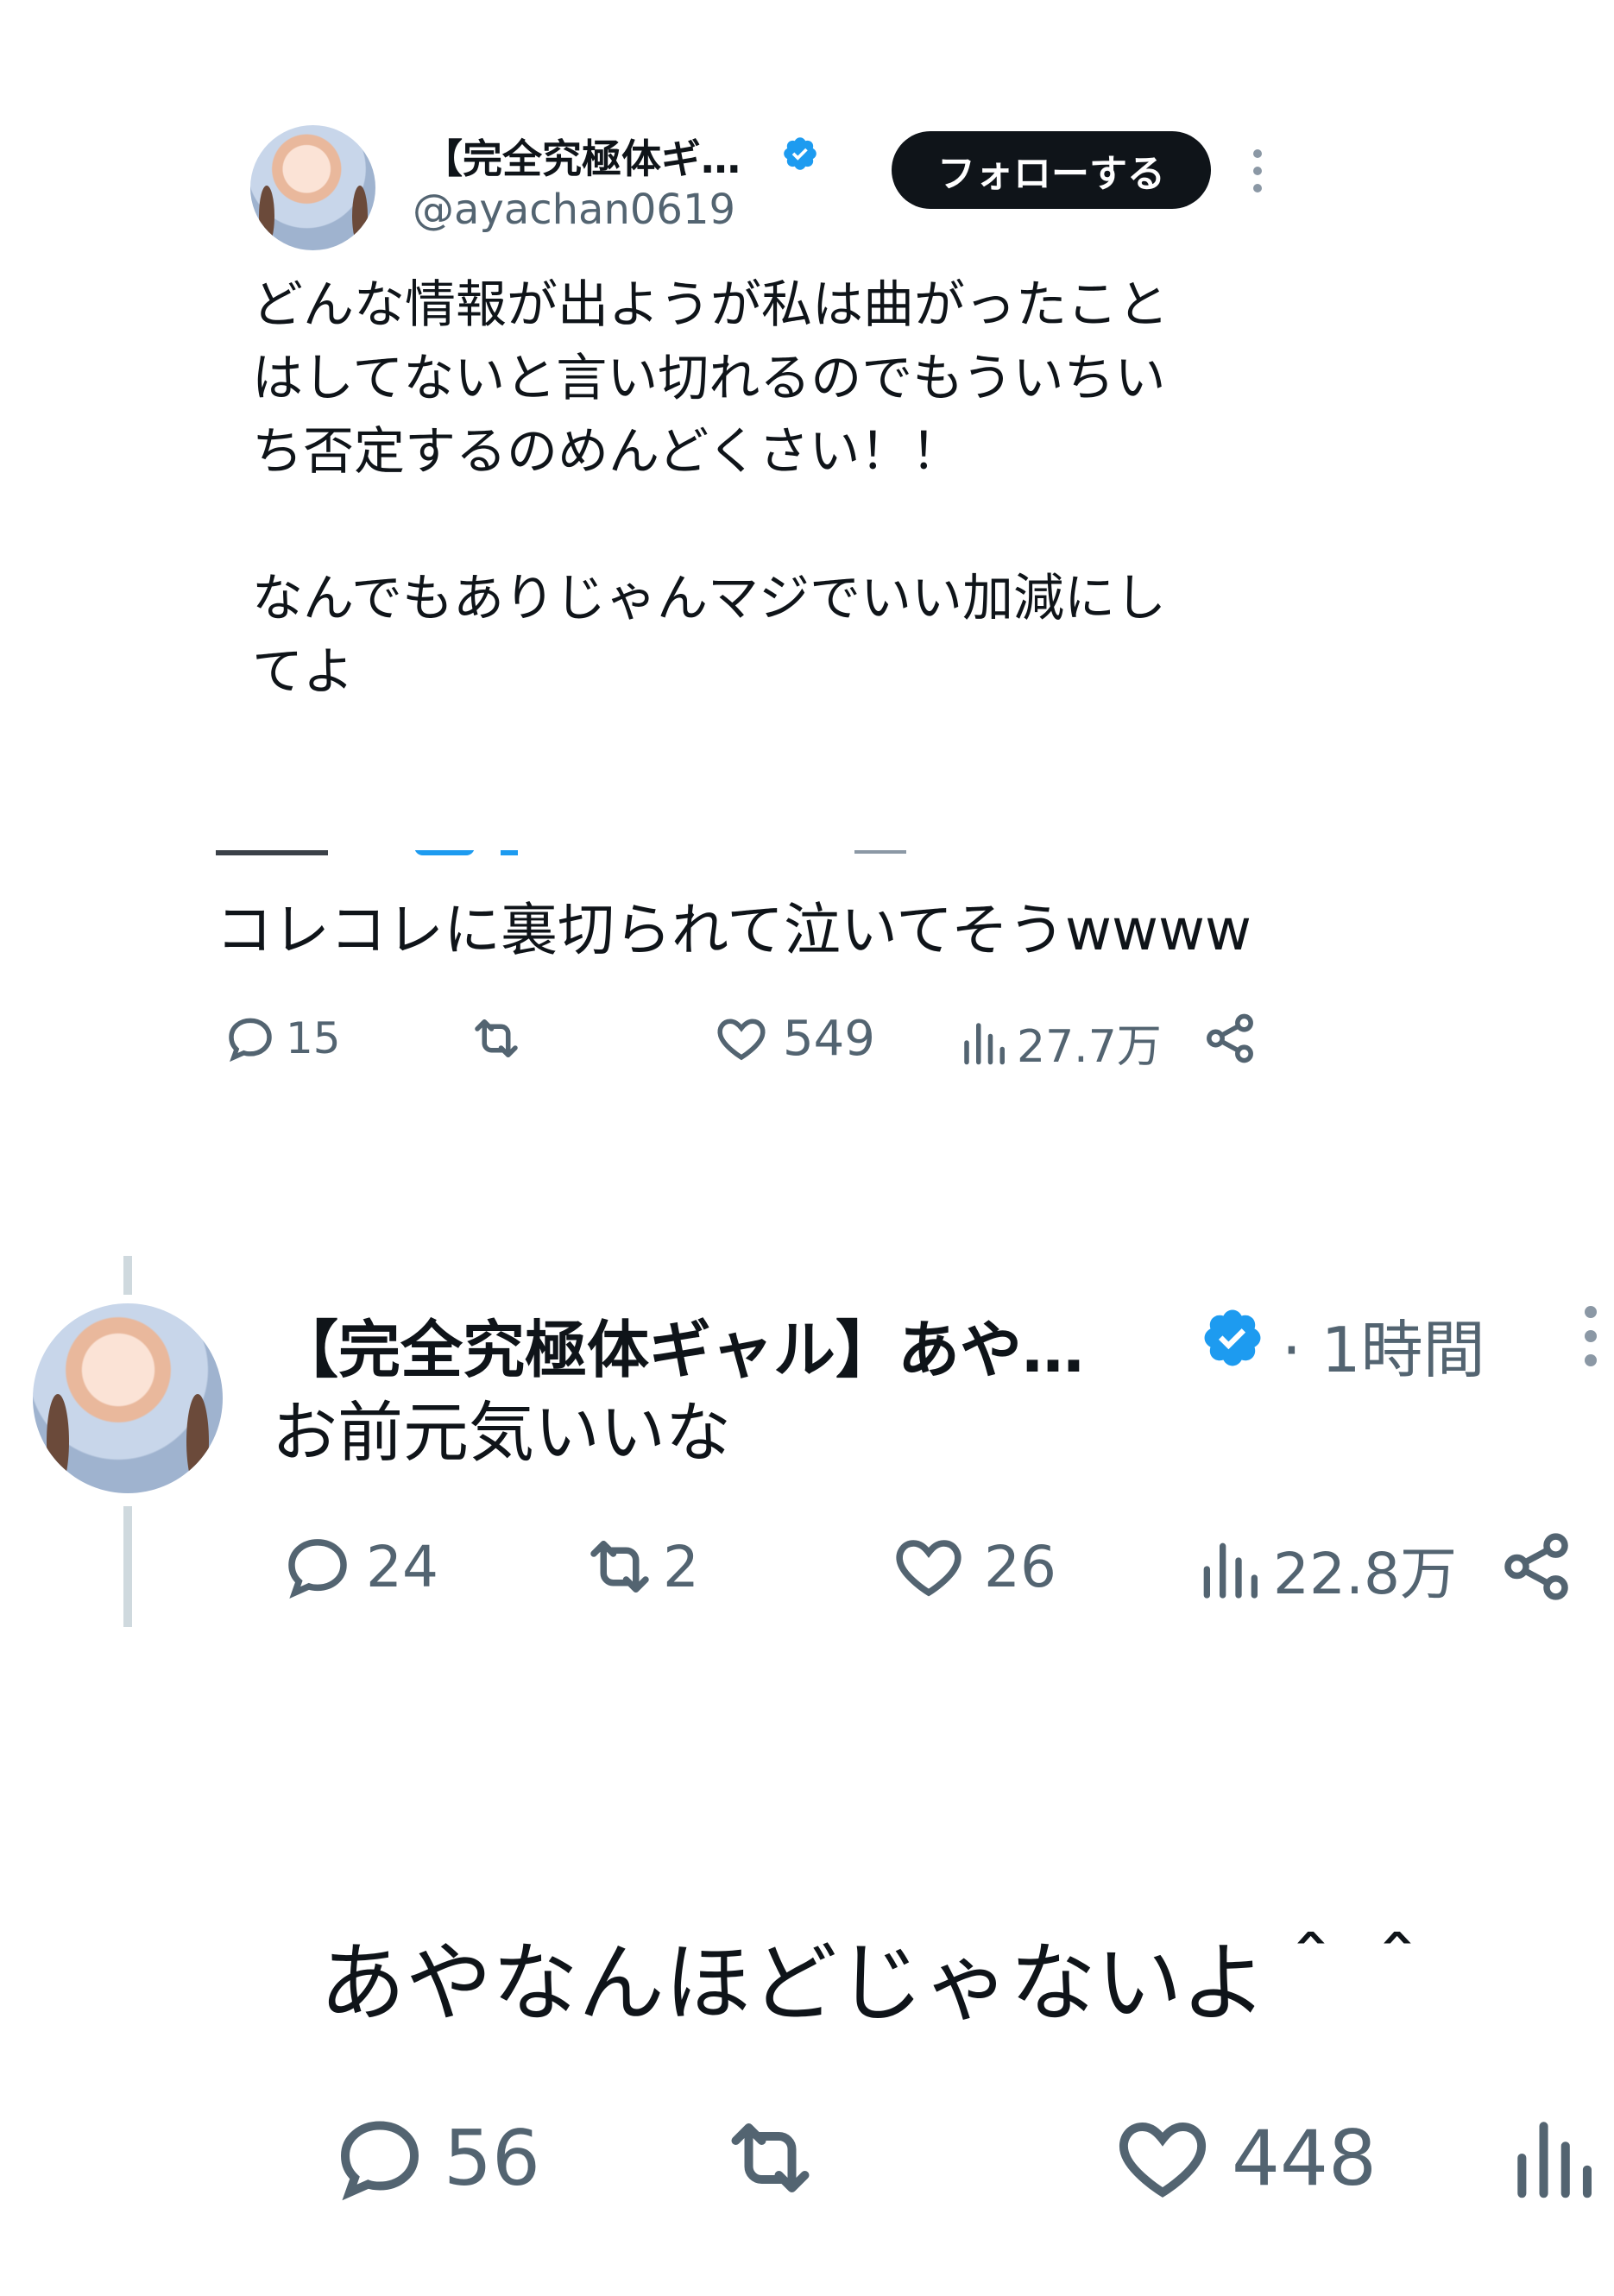  Describe the element at coordinates (879, 1983) in the screenshot. I see `tweet-body: あやなんほどじゃないよ＾＾` at that location.